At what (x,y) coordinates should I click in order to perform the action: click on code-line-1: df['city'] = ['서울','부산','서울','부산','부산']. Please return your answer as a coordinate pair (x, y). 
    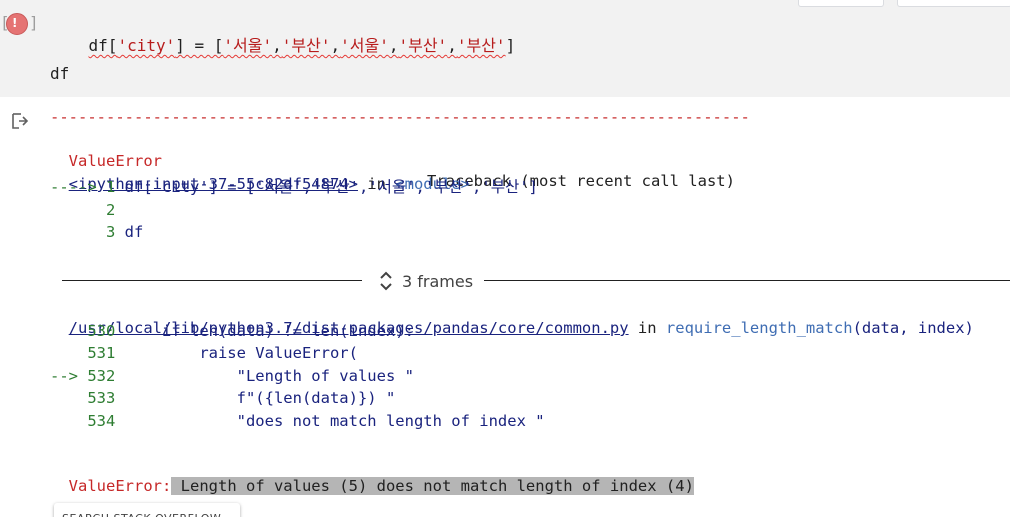
    Looking at the image, I should click on (283, 44).